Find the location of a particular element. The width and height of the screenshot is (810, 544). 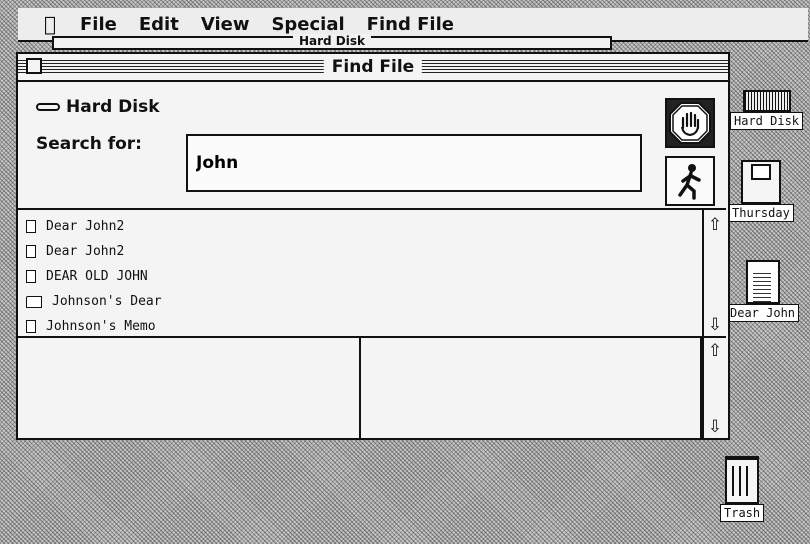

desktop-icon-label: Dear John is located at coordinates (763, 313).